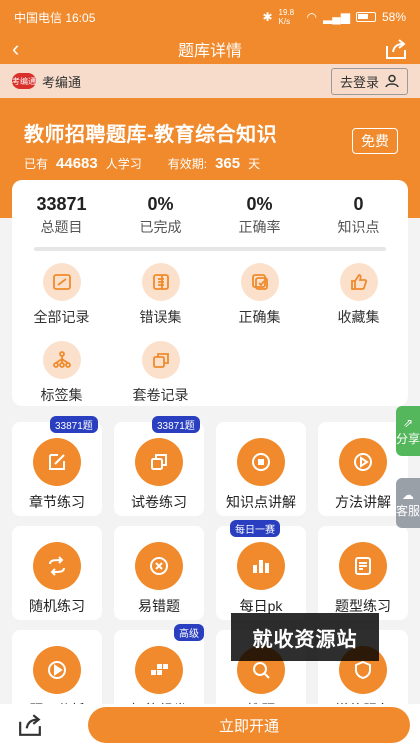 The width and height of the screenshot is (420, 746). I want to click on feature-paper-practice: 33871题 试卷练习, so click(159, 466).